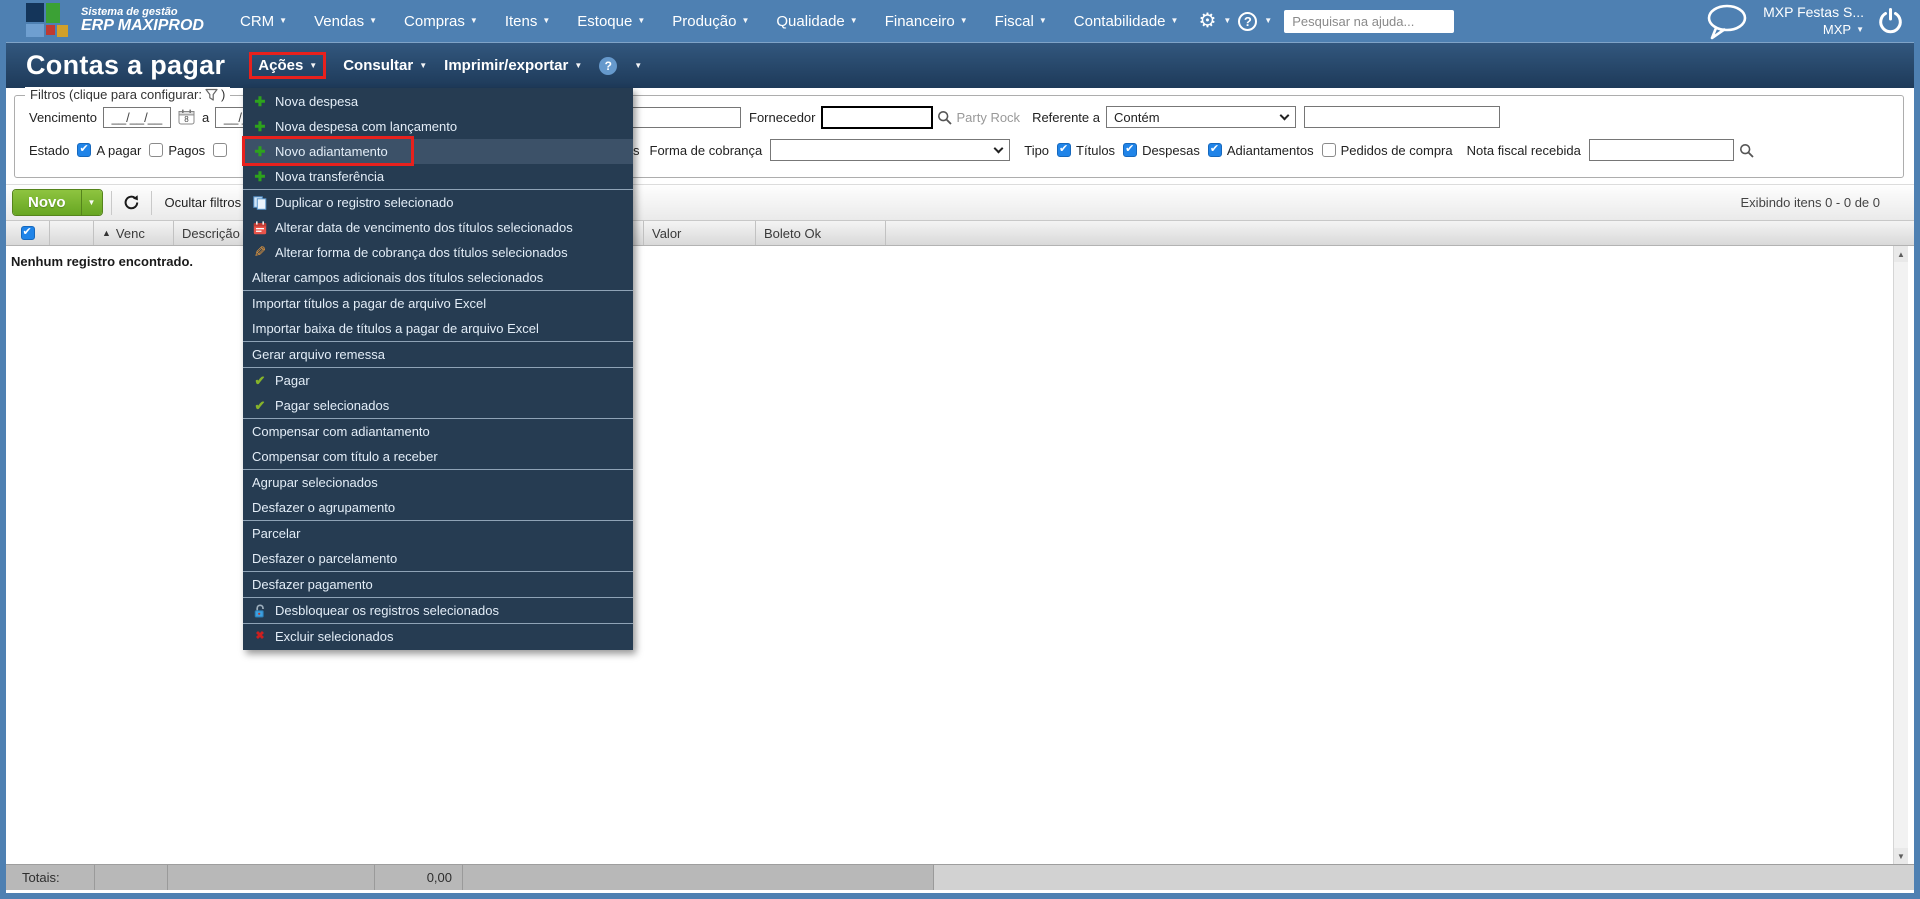  I want to click on tipo-despesas: Despesas, so click(1161, 150).